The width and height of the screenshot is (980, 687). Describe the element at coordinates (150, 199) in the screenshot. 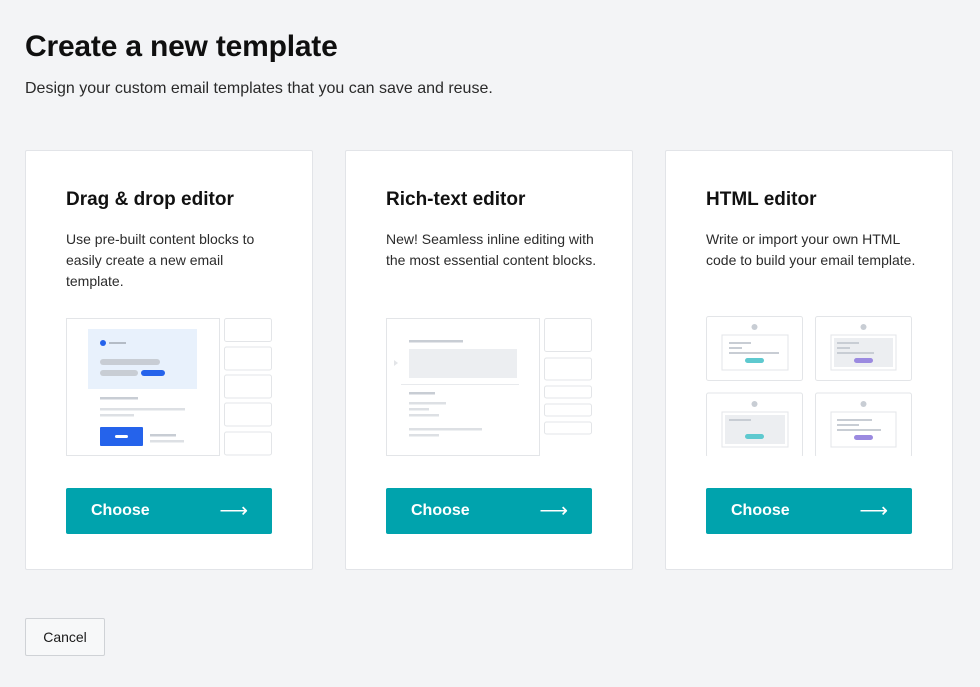

I see `card-title: Drag & drop editor` at that location.